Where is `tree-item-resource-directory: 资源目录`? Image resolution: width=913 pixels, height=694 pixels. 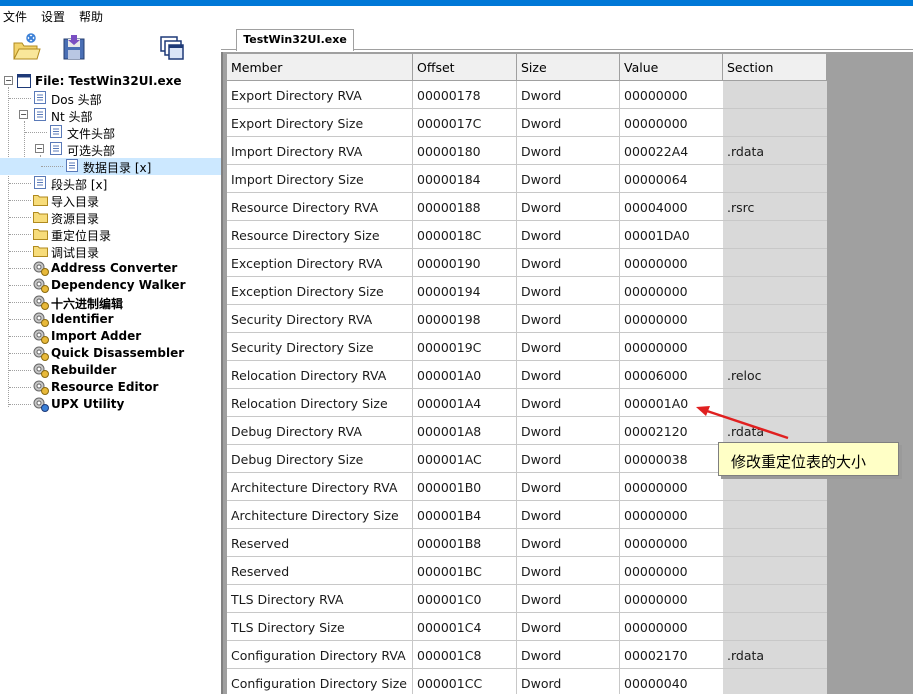 tree-item-resource-directory: 资源目录 is located at coordinates (110, 217).